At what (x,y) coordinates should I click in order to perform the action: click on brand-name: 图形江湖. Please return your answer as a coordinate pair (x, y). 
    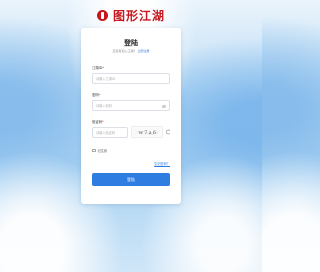
    Looking at the image, I should click on (138, 16).